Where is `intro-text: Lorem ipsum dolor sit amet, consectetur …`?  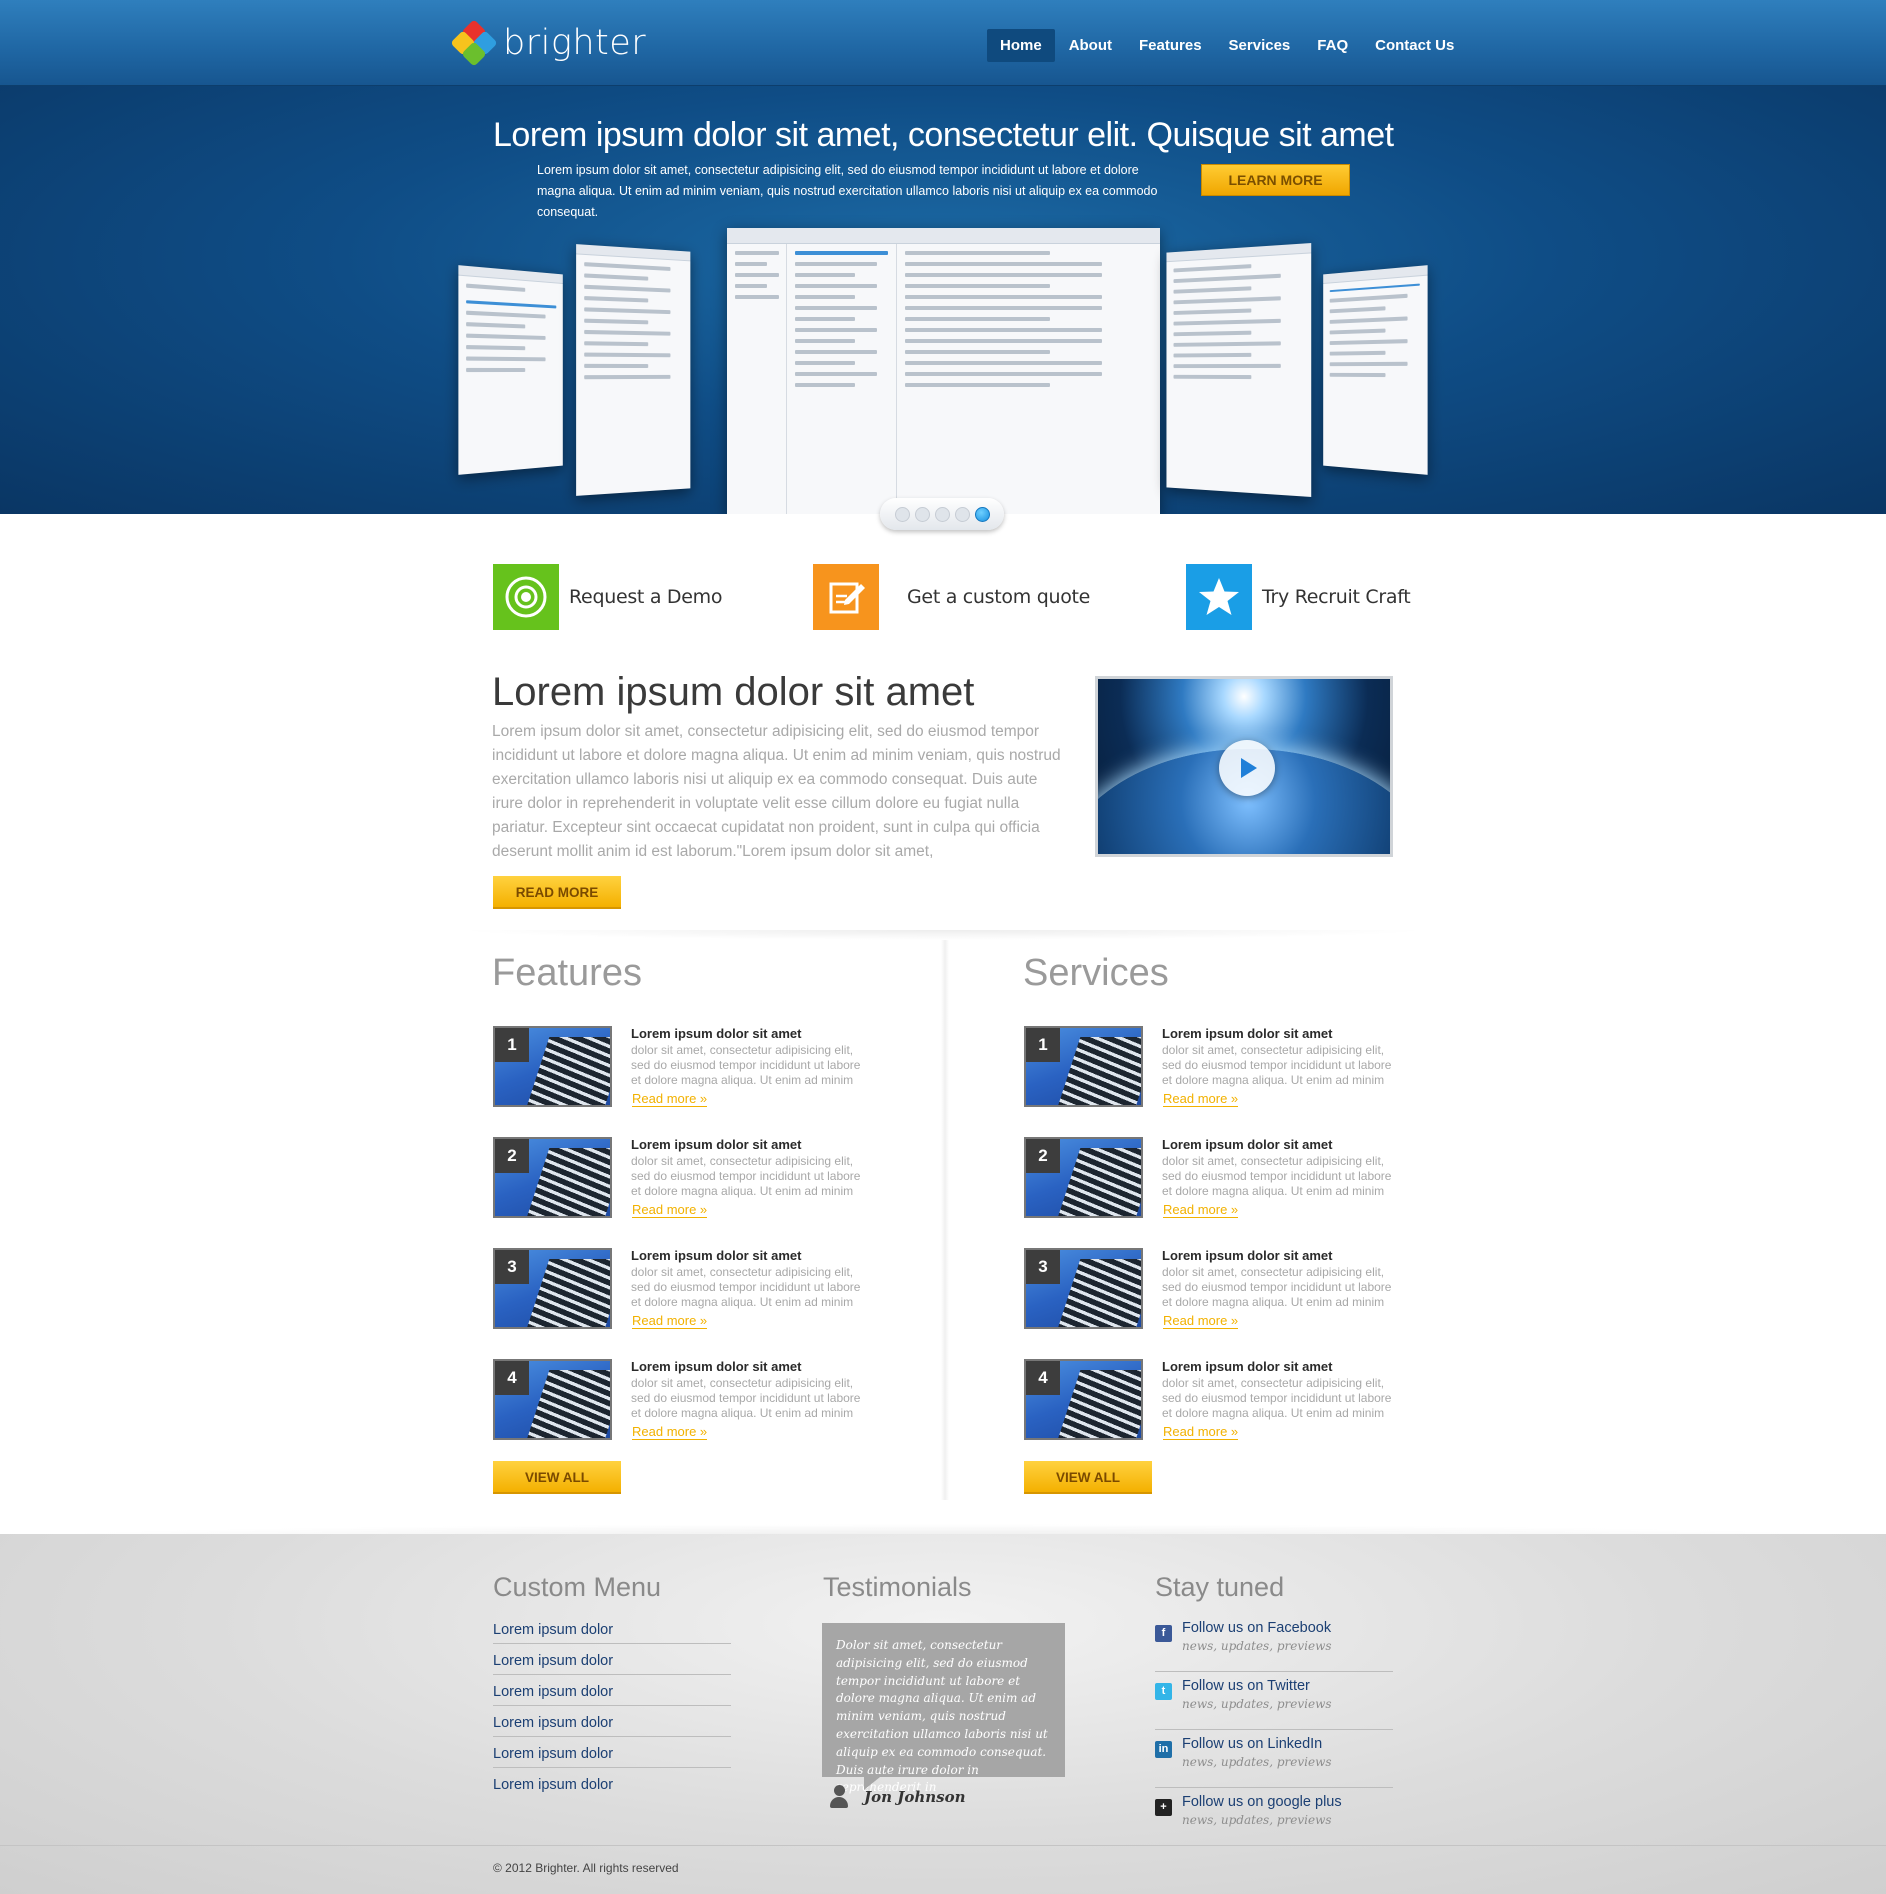 intro-text: Lorem ipsum dolor sit amet, consectetur … is located at coordinates (776, 791).